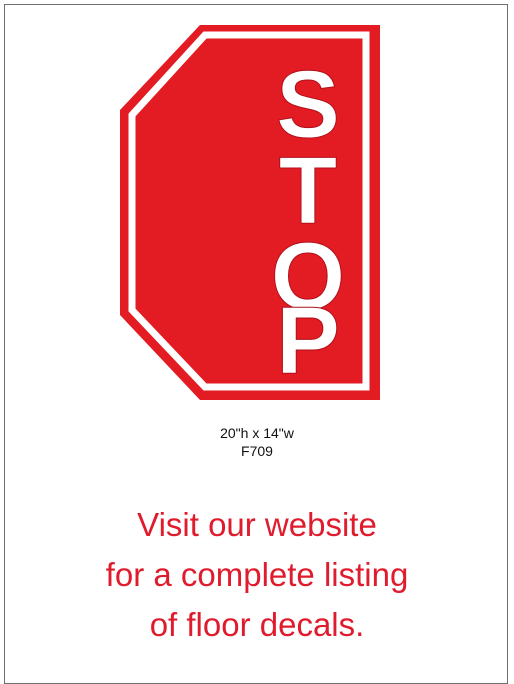 Image resolution: width=514 pixels, height=684 pixels. Describe the element at coordinates (257, 524) in the screenshot. I see `promo-line-1: Visit our website` at that location.